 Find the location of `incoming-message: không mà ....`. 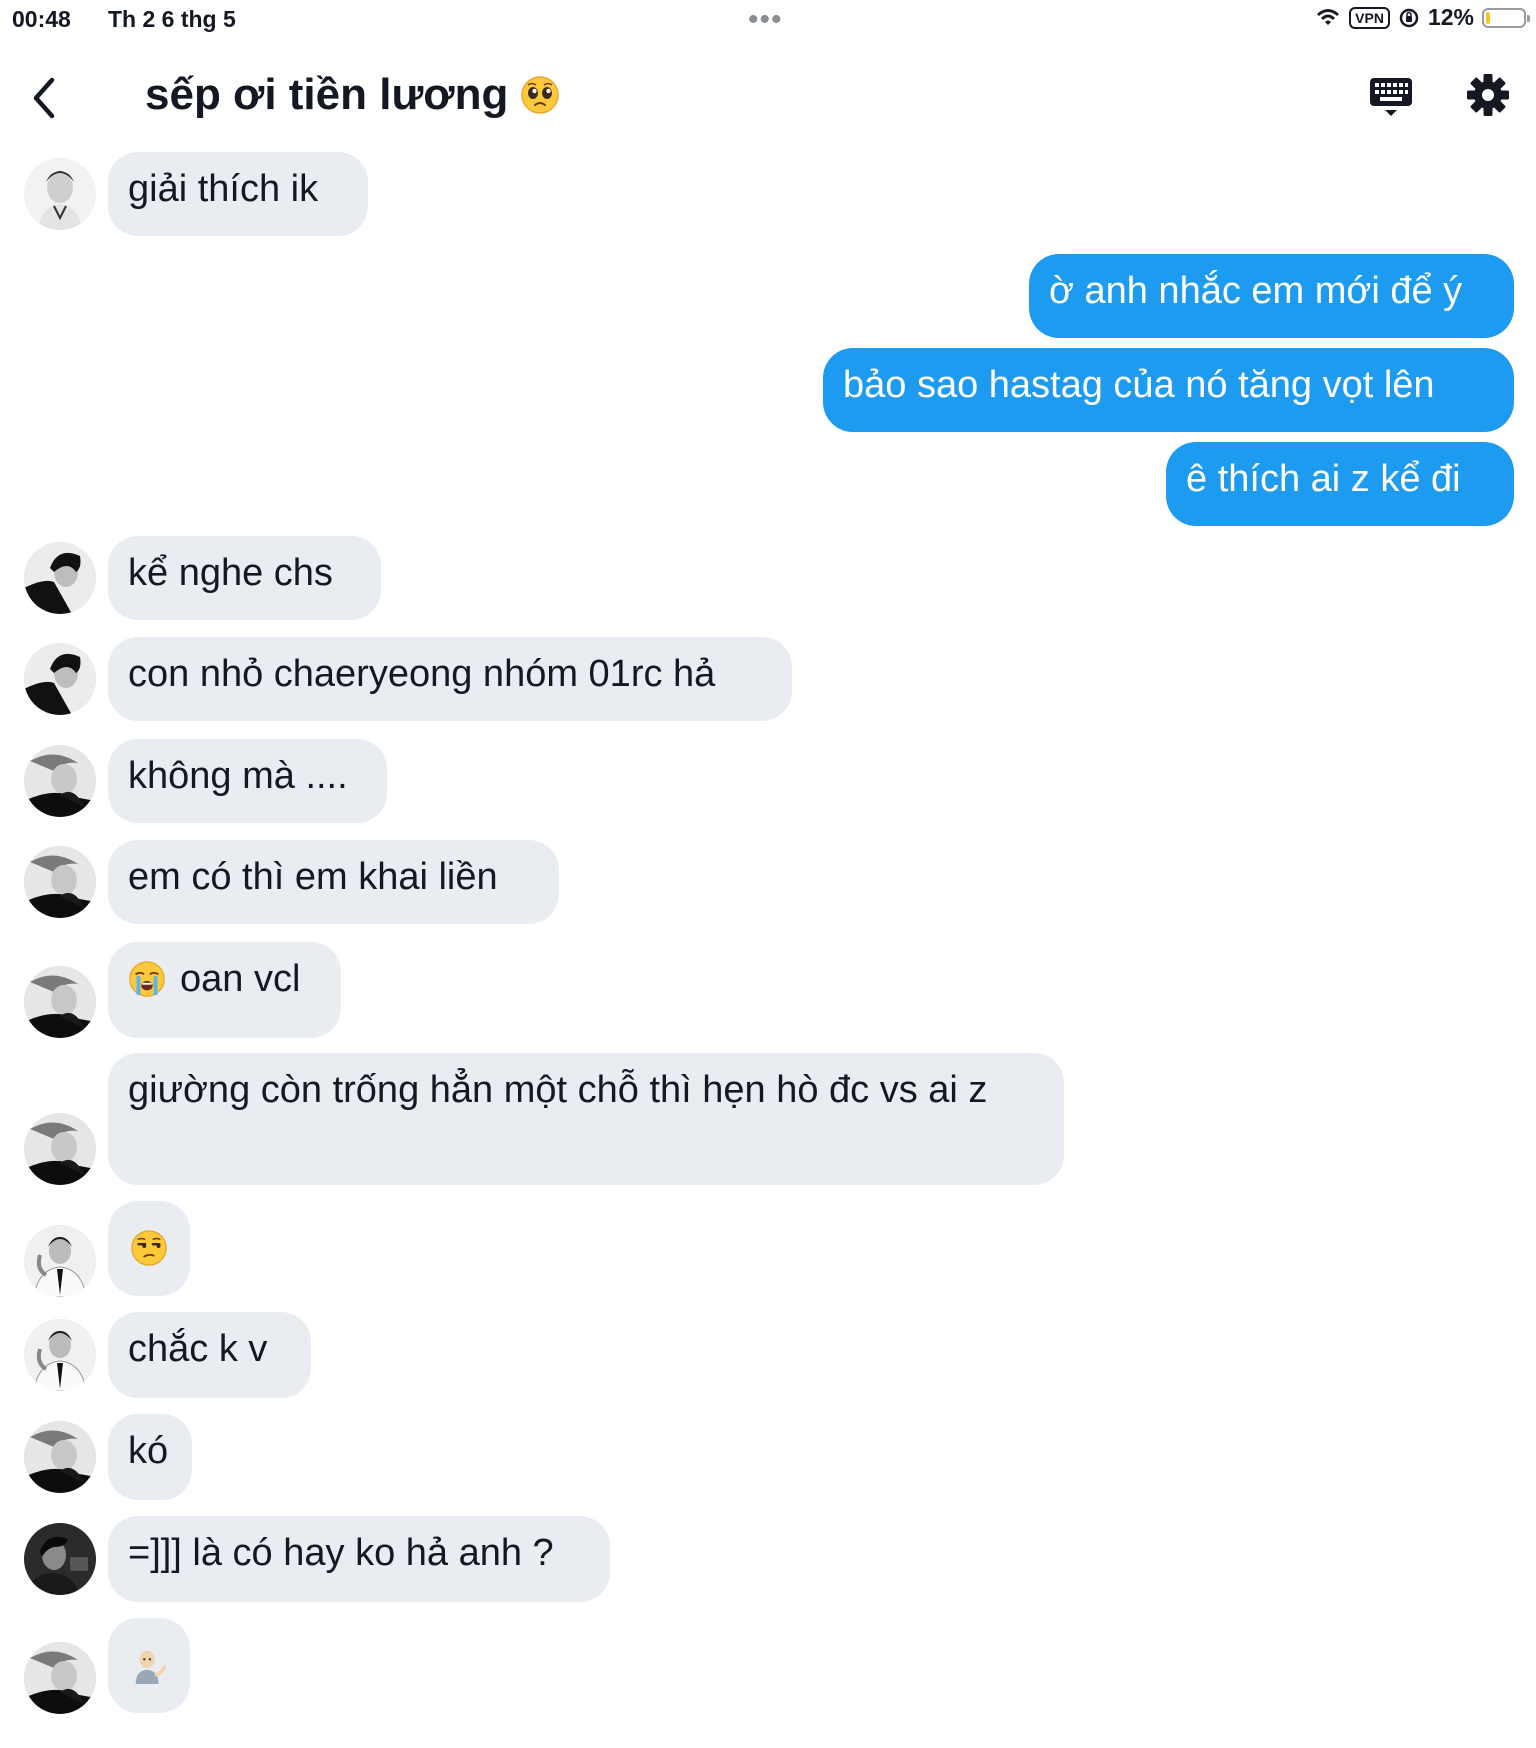

incoming-message: không mà .... is located at coordinates (768, 781).